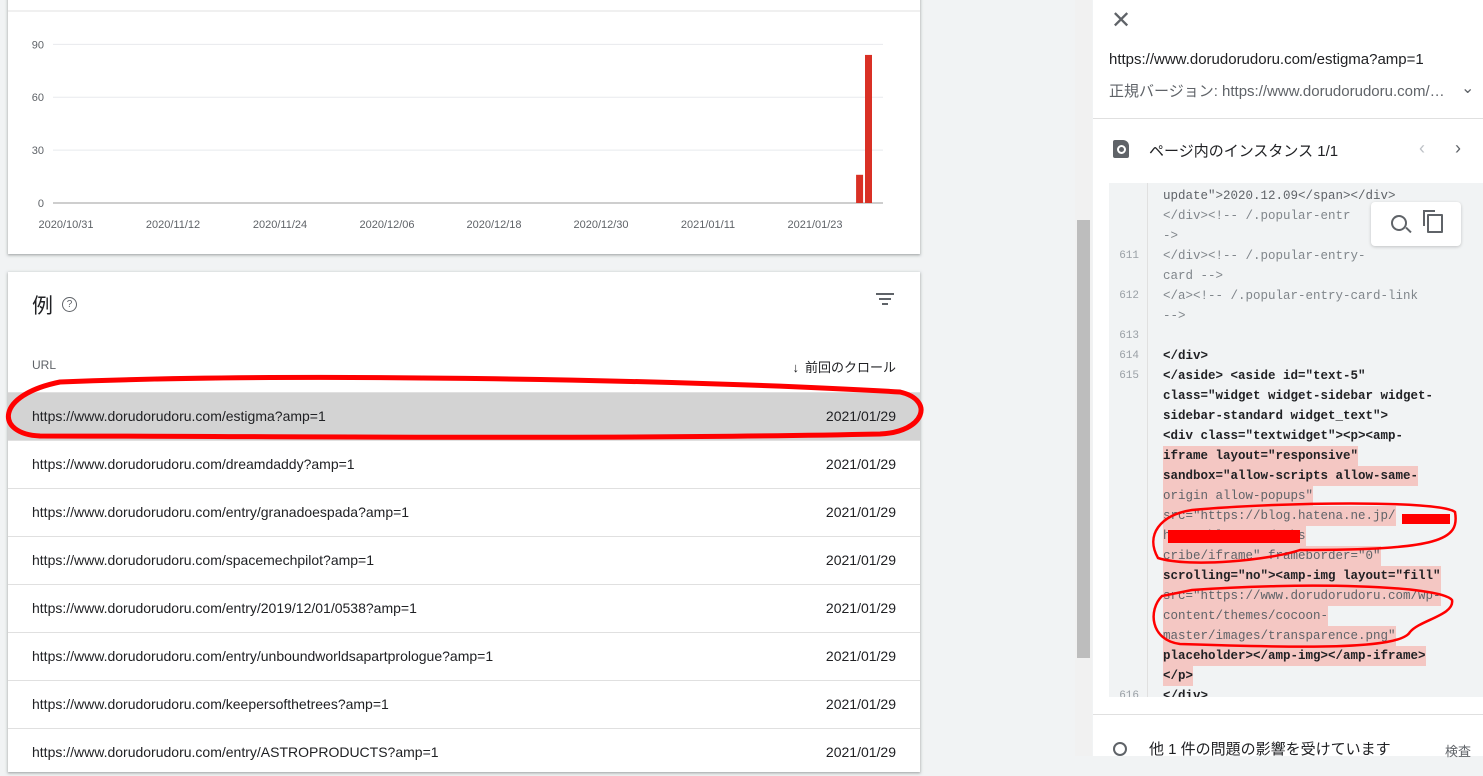 Image resolution: width=1483 pixels, height=776 pixels. What do you see at coordinates (1234, 536) in the screenshot?
I see `code-line-highlight: hatenablog.com/subs` at bounding box center [1234, 536].